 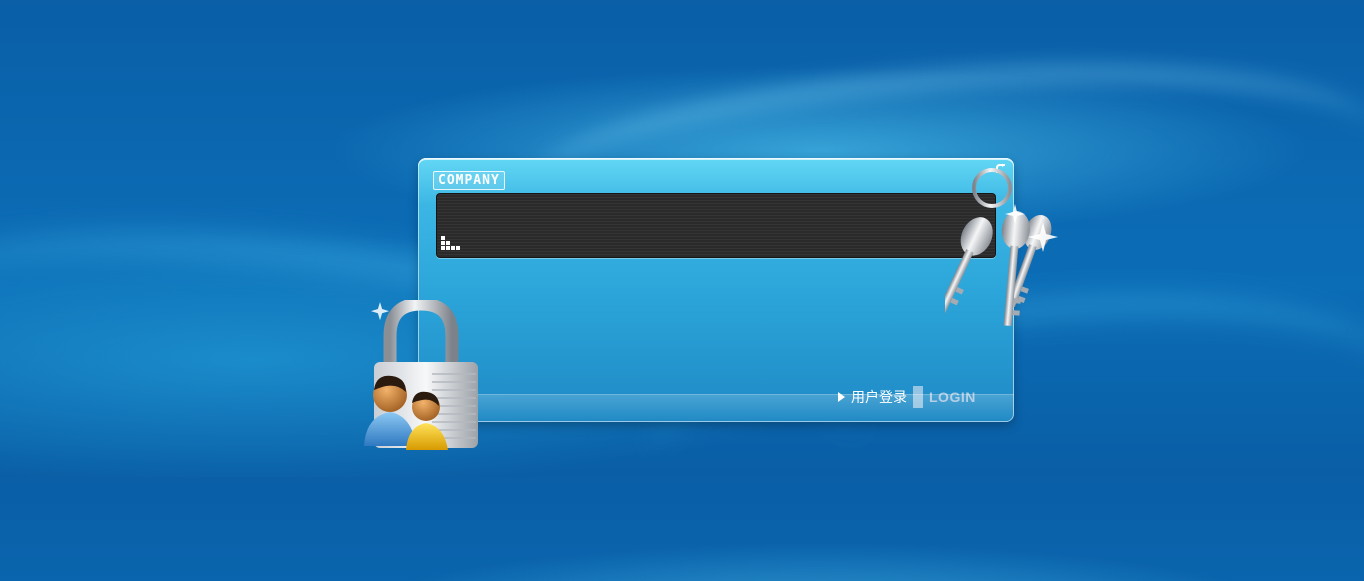 I want to click on login-row: 用户登录 LOGIN, so click(x=907, y=397).